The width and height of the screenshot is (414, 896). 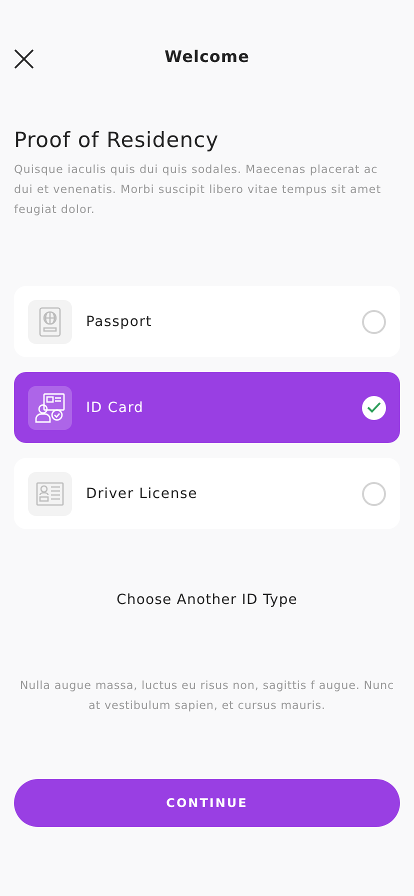 What do you see at coordinates (50, 408) in the screenshot?
I see `id-person-icon` at bounding box center [50, 408].